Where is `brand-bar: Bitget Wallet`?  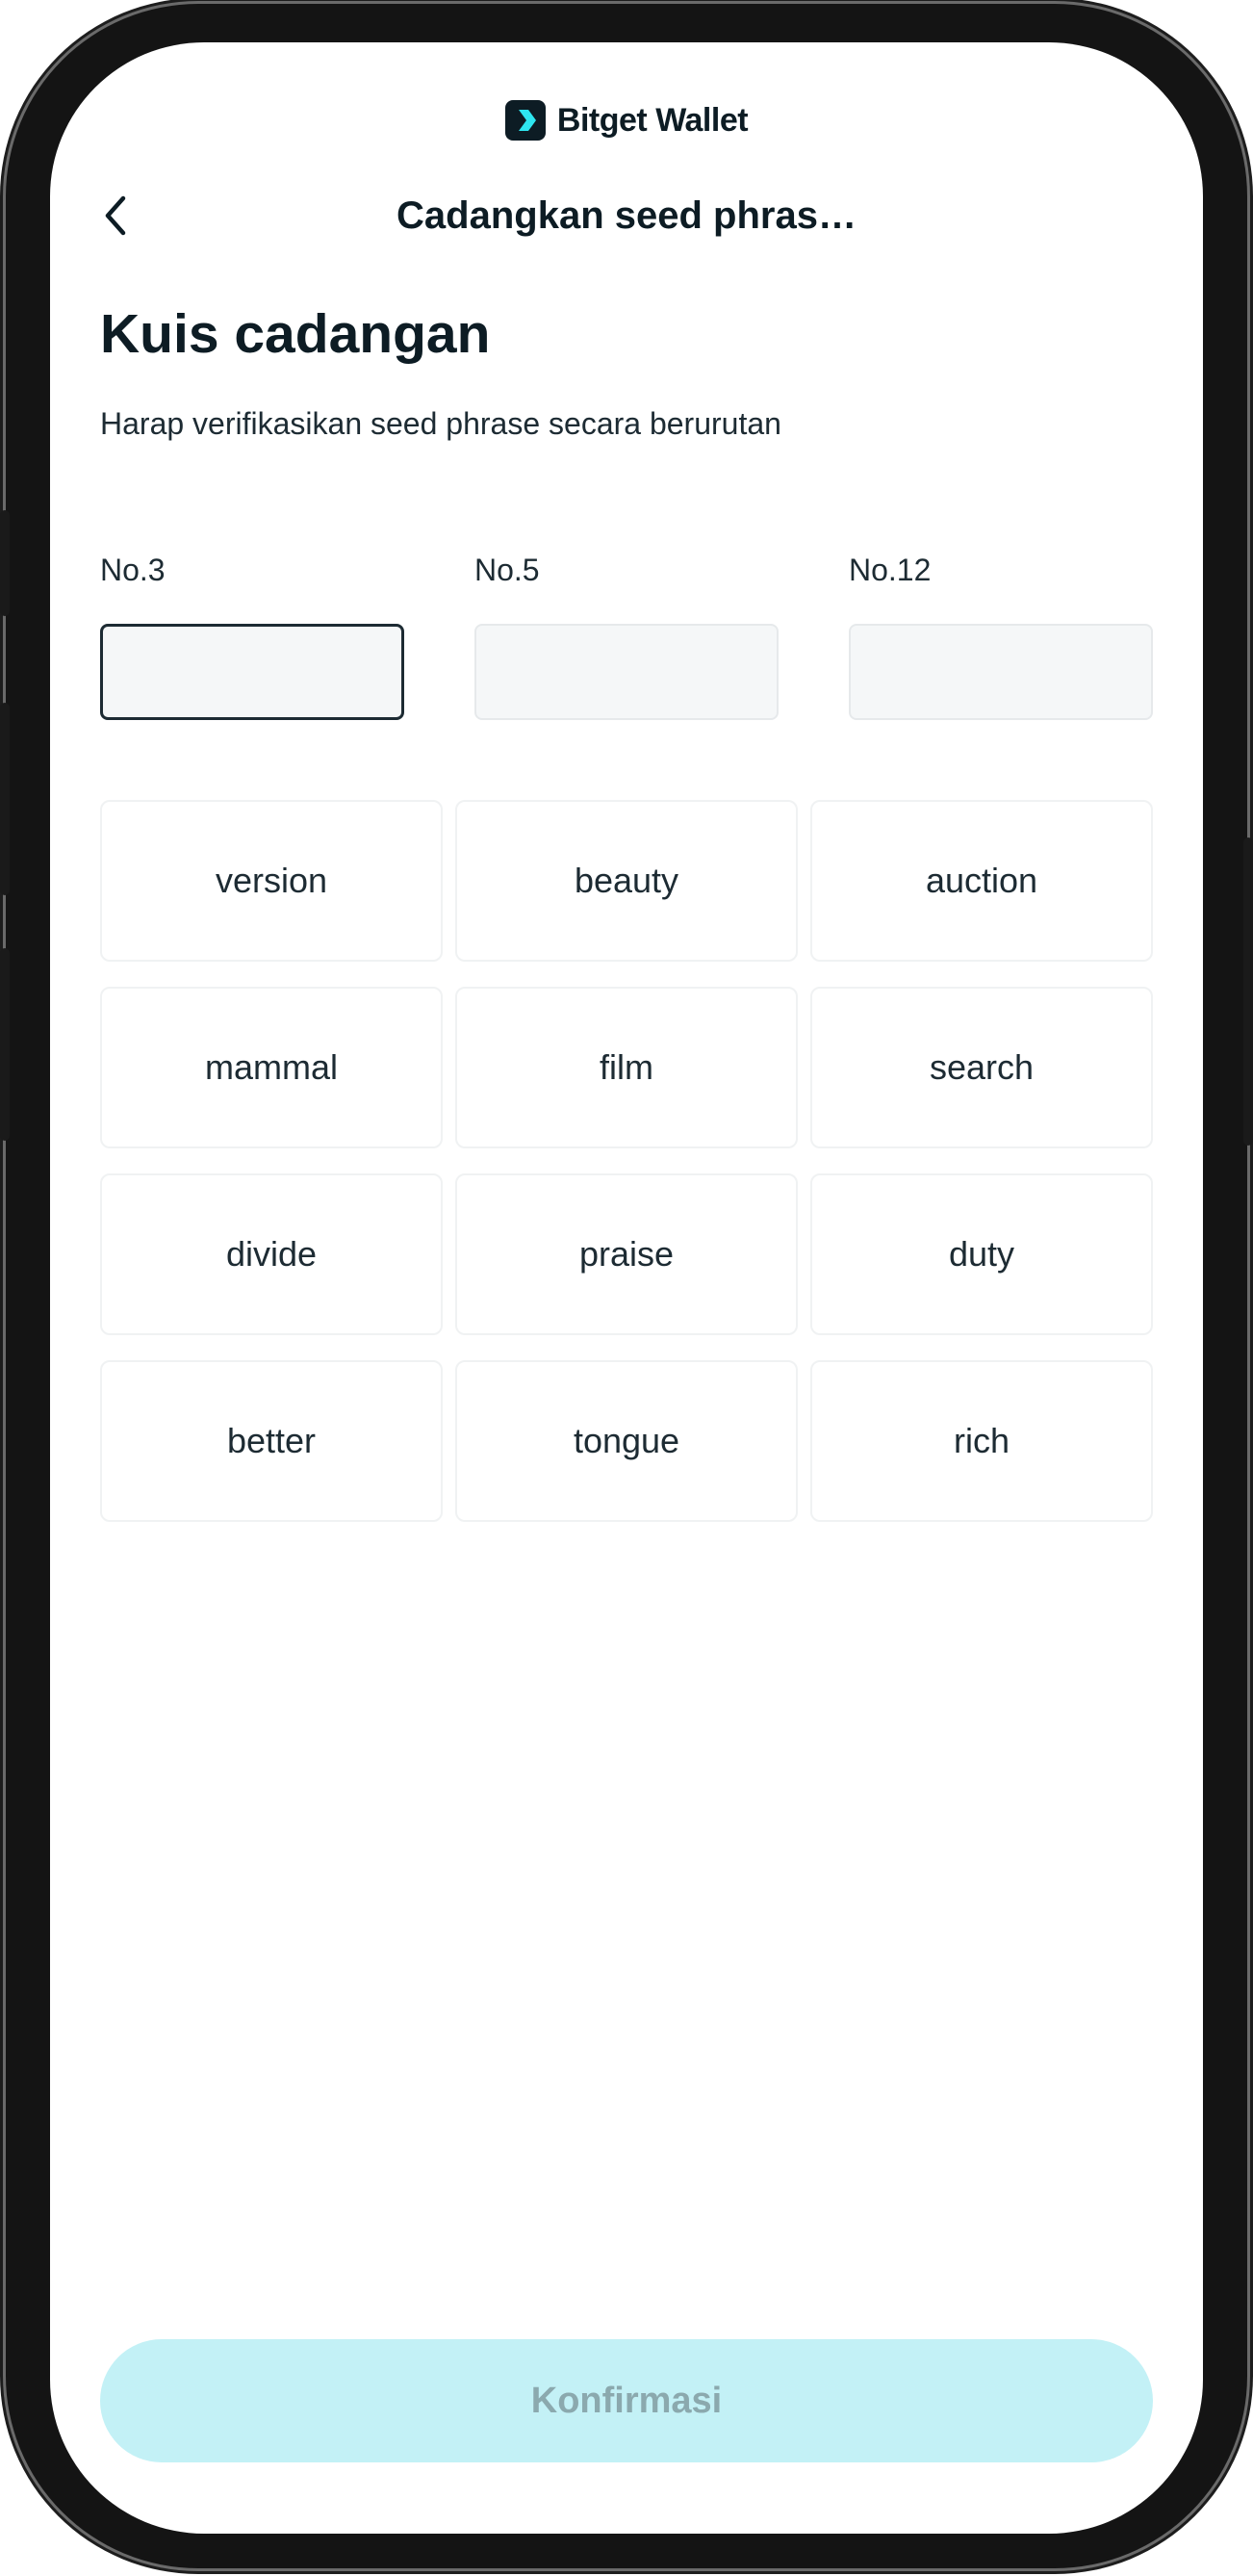 brand-bar: Bitget Wallet is located at coordinates (626, 121).